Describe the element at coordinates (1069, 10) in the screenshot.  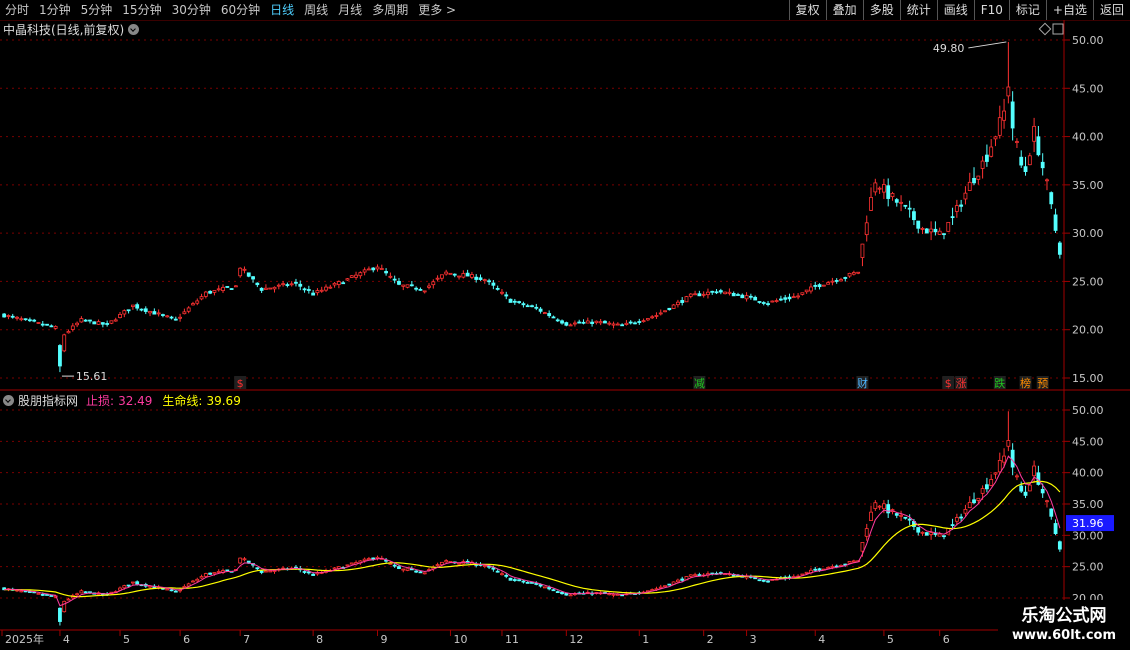
I see `toolbar-button-7: +自选` at that location.